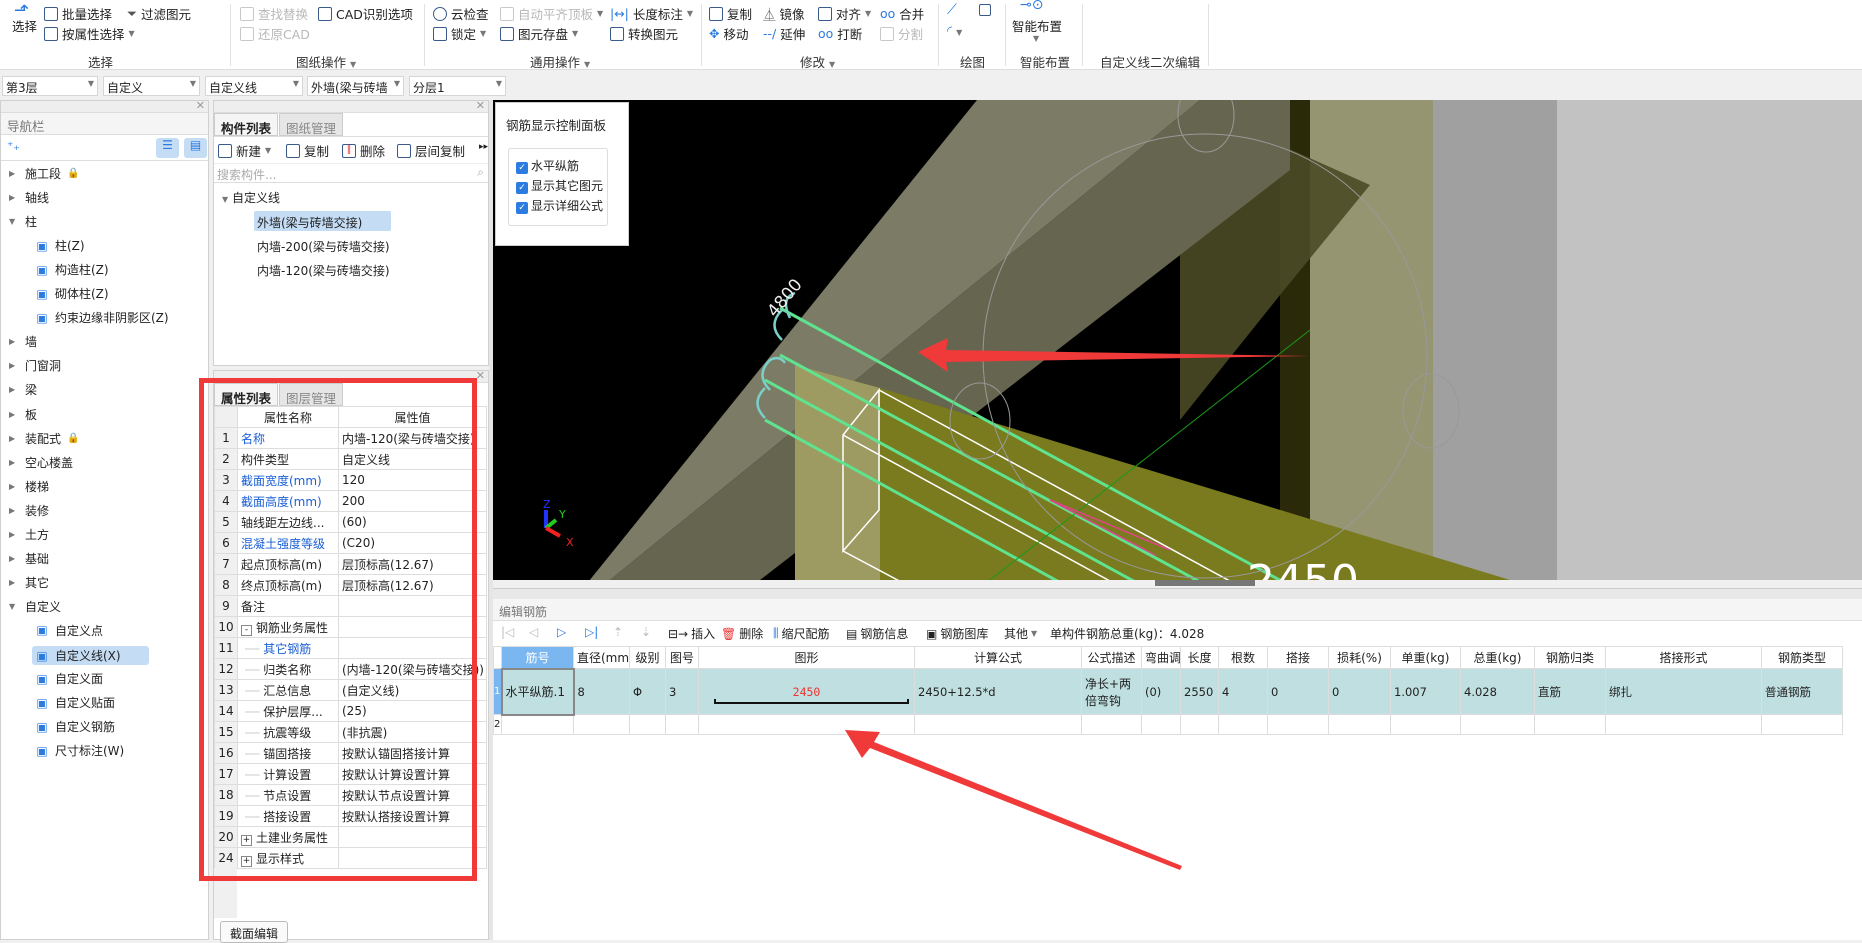  Describe the element at coordinates (89, 33) in the screenshot. I see `attribute-select-button: 按属性选择 ▼` at that location.